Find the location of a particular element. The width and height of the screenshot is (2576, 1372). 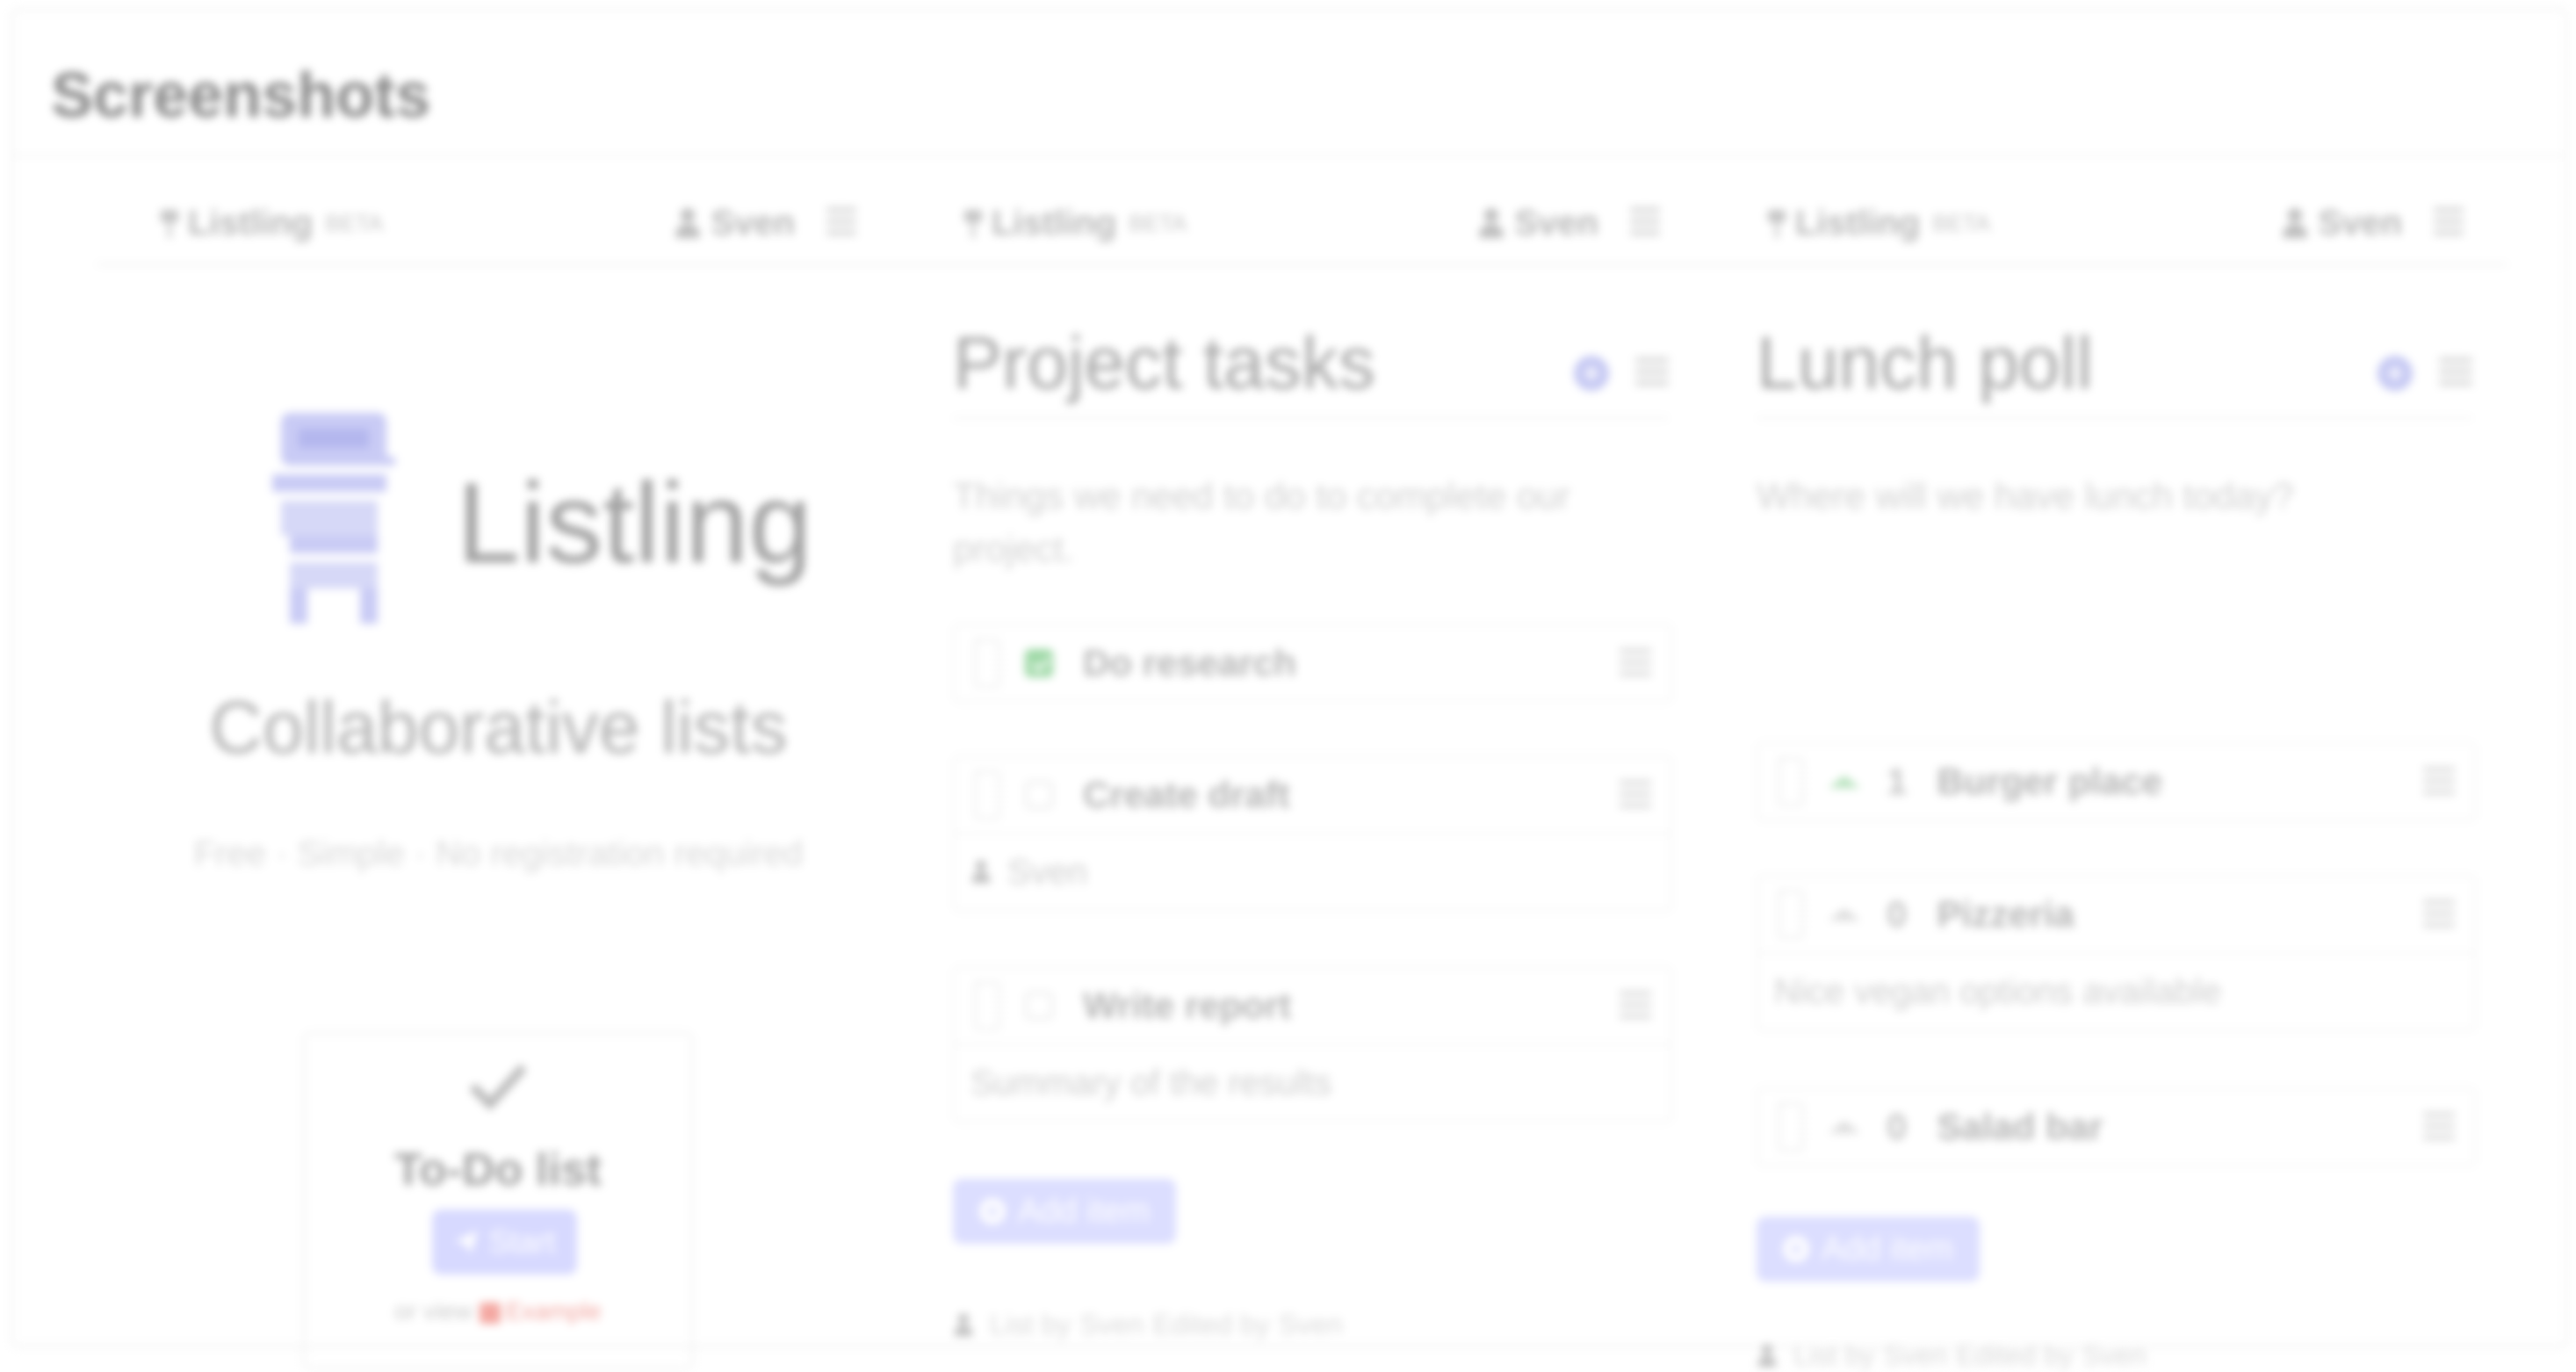

meta-list-by: List by is located at coordinates (1834, 1355).